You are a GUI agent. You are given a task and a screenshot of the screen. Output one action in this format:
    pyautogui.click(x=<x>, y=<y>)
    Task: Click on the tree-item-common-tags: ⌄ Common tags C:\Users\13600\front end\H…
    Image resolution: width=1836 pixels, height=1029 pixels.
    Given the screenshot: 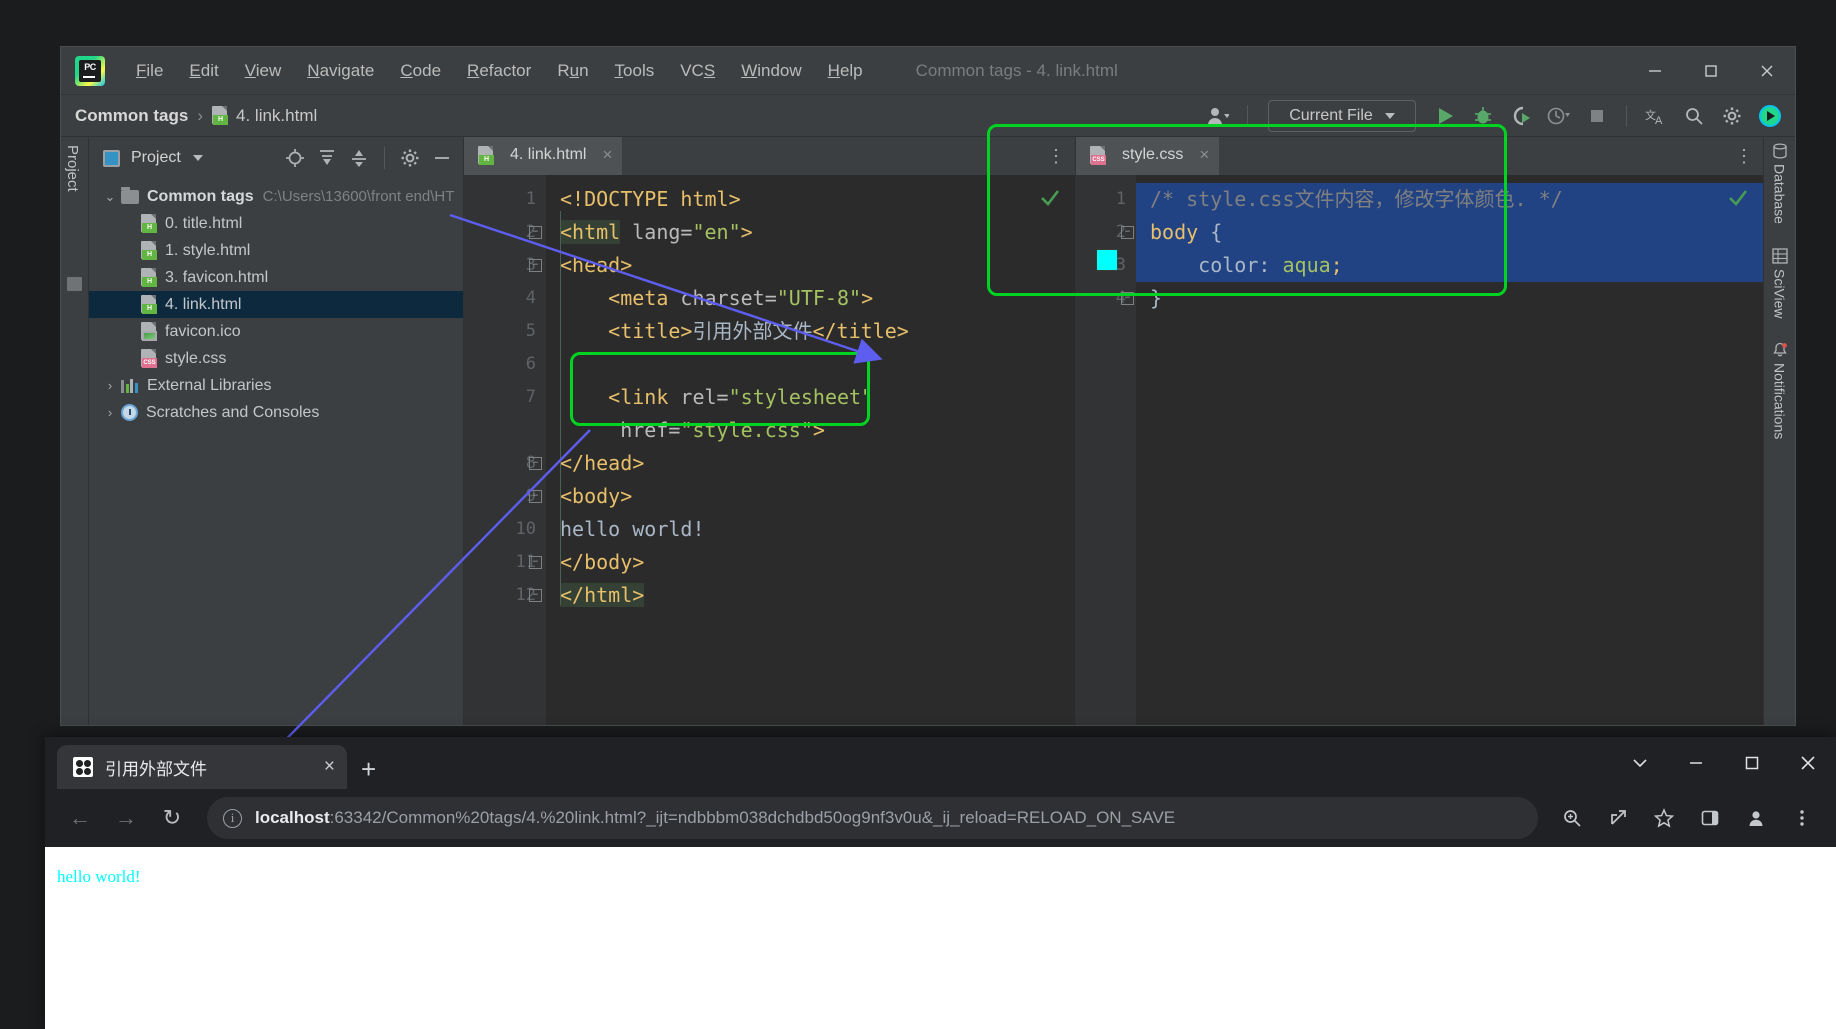 What is the action you would take?
    pyautogui.click(x=276, y=196)
    